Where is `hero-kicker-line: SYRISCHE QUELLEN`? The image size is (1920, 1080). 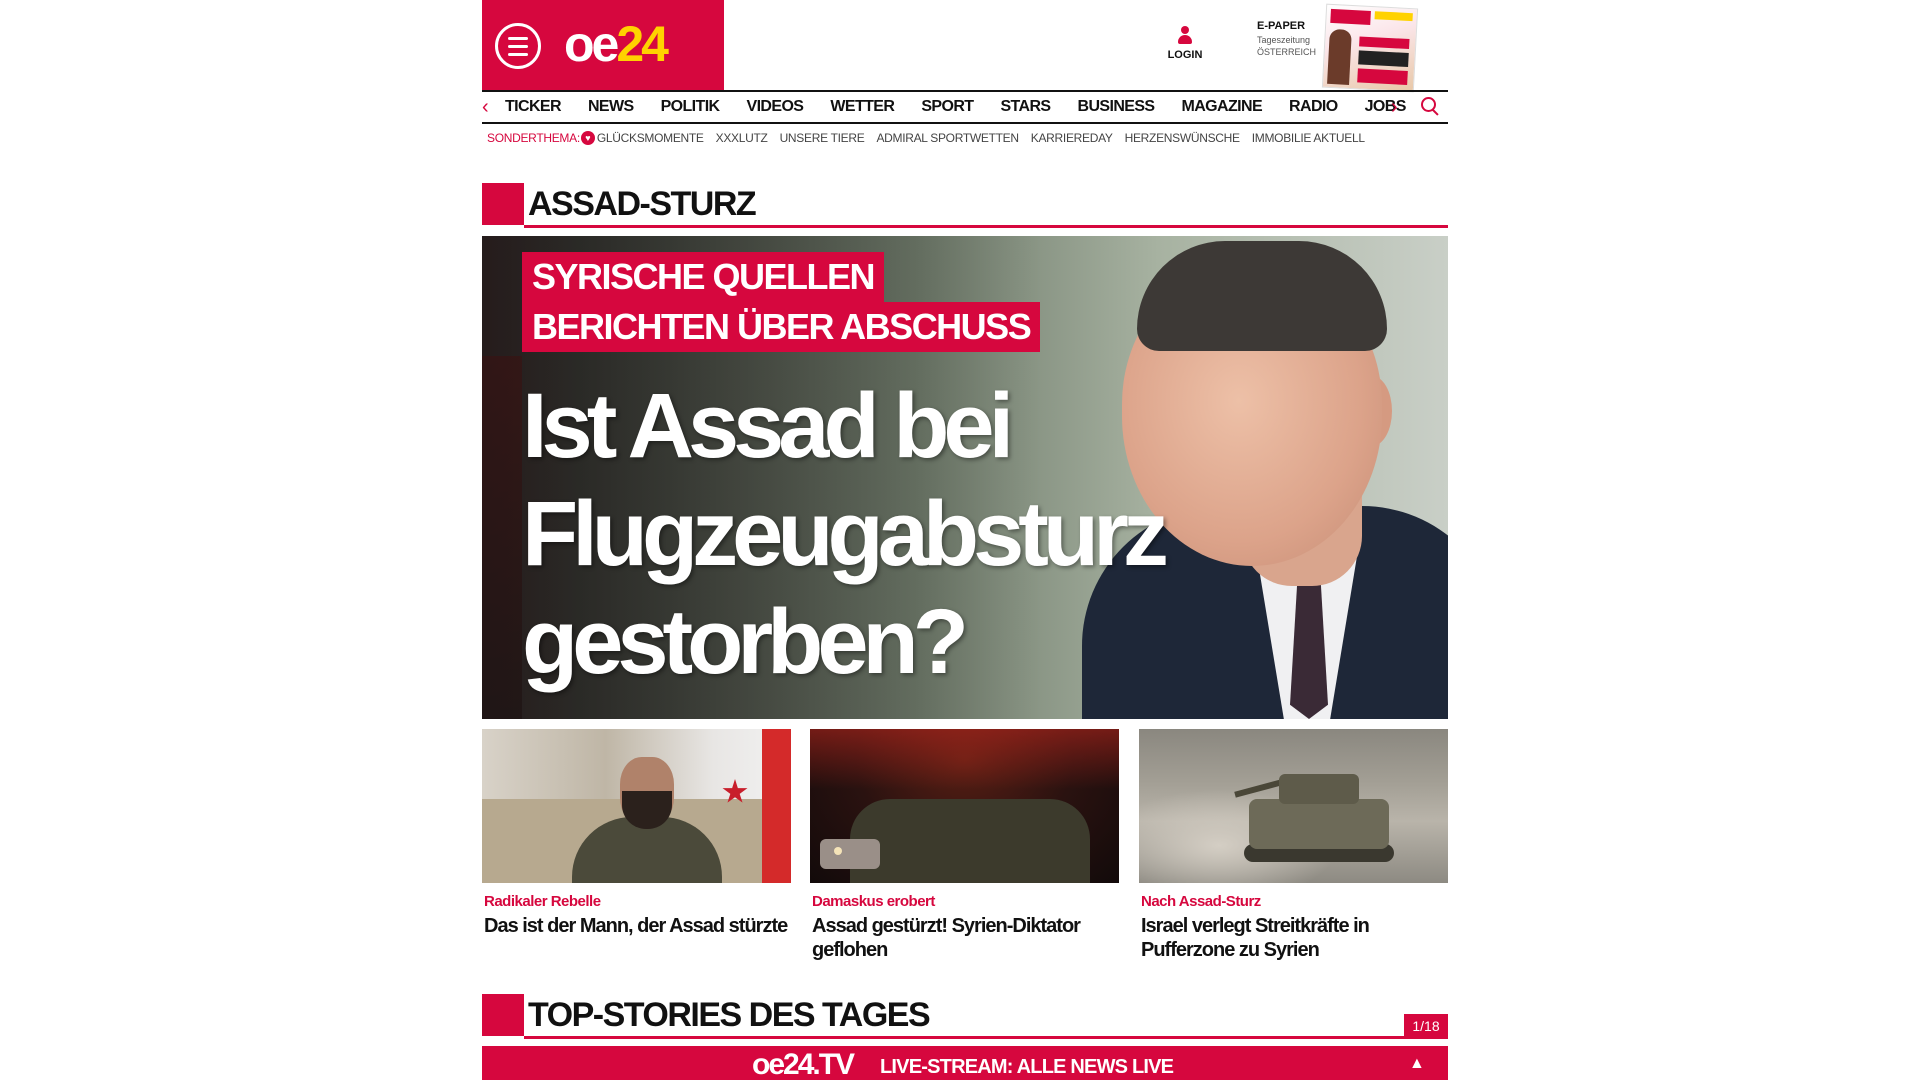 hero-kicker-line: SYRISCHE QUELLEN is located at coordinates (703, 277).